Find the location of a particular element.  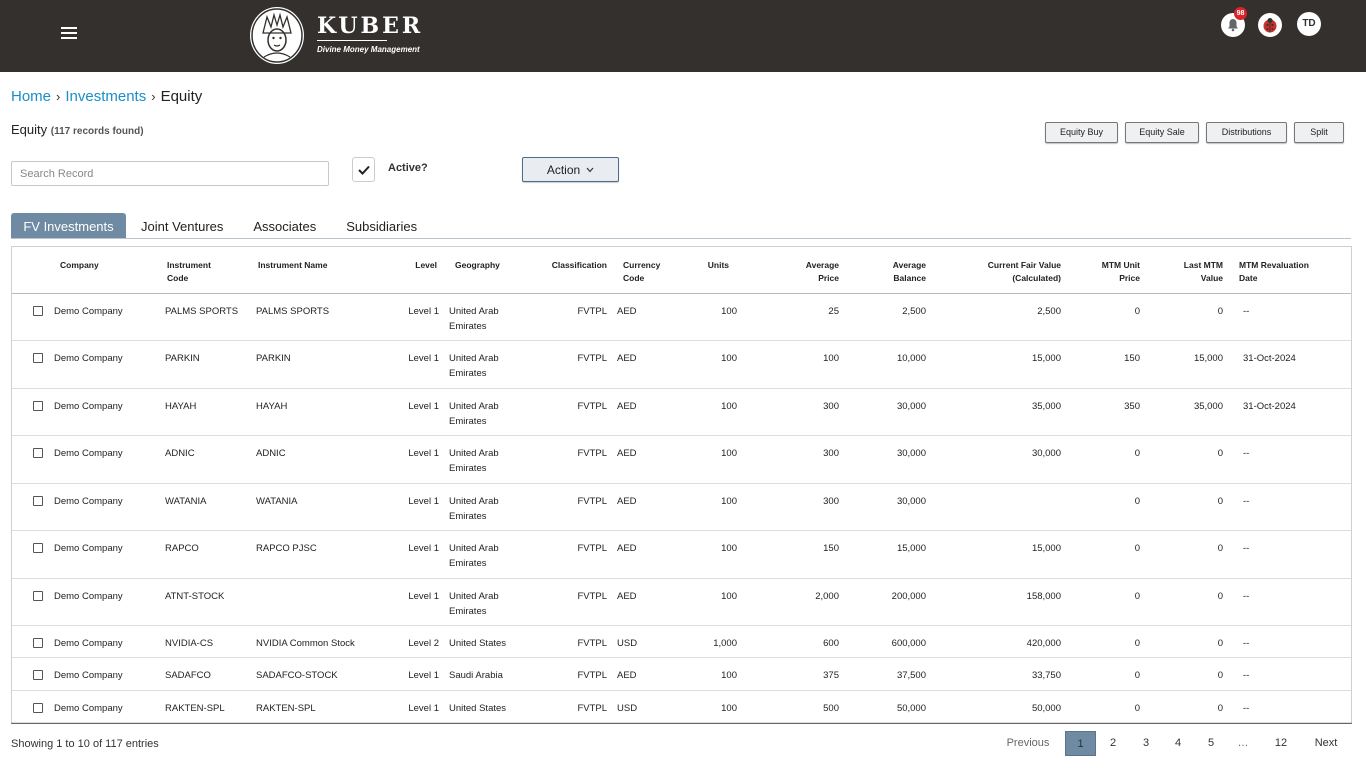

cell-avg-price: 150 is located at coordinates (802, 554).